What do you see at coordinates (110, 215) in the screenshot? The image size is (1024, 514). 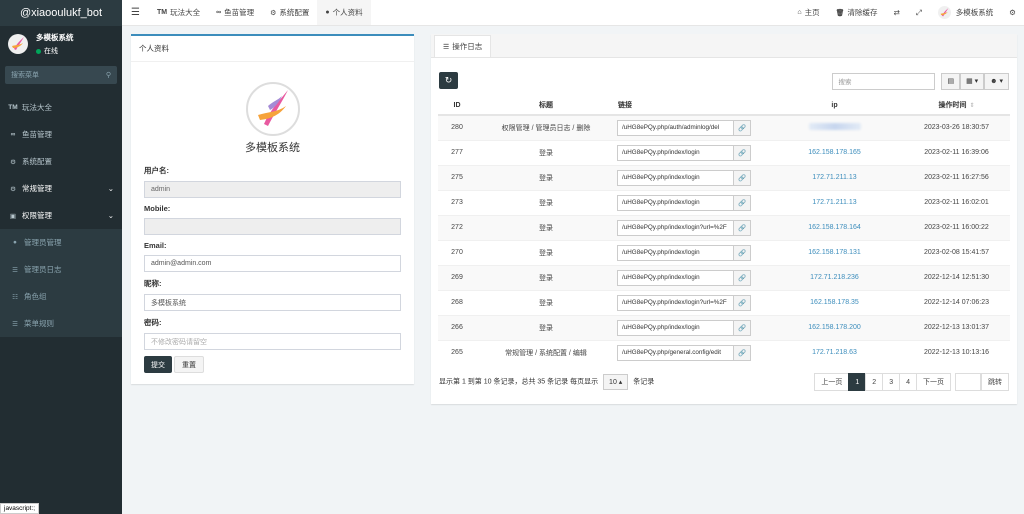 I see `chevron-down-icon: ⌄` at bounding box center [110, 215].